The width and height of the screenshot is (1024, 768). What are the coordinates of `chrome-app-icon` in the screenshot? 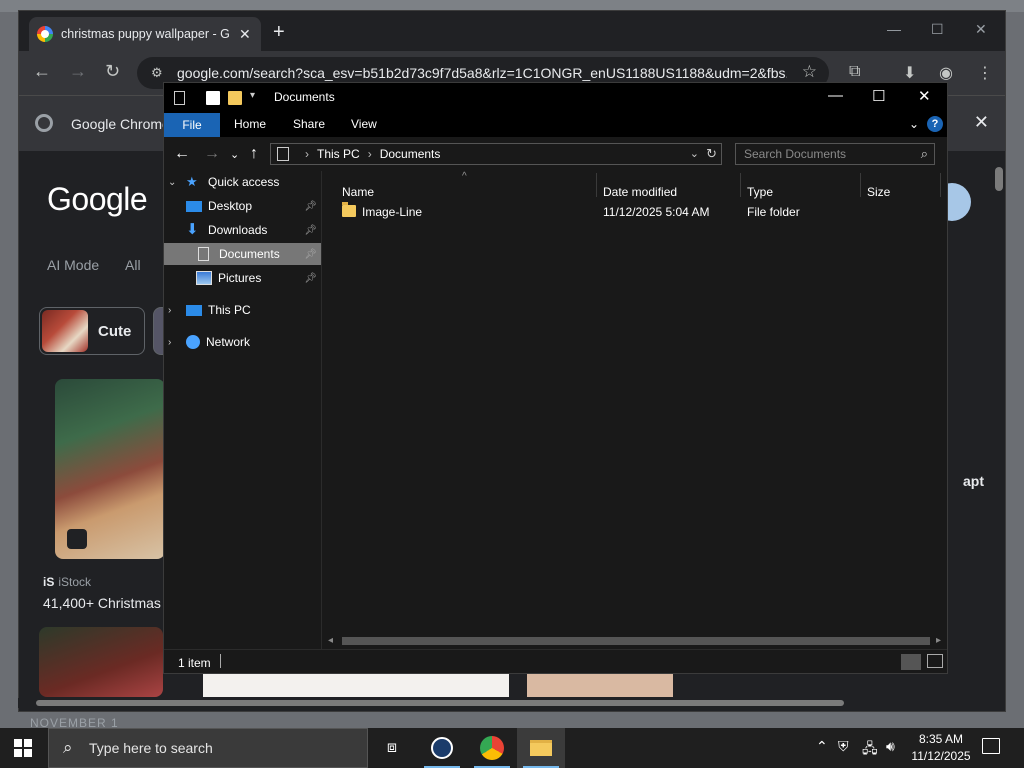 It's located at (492, 748).